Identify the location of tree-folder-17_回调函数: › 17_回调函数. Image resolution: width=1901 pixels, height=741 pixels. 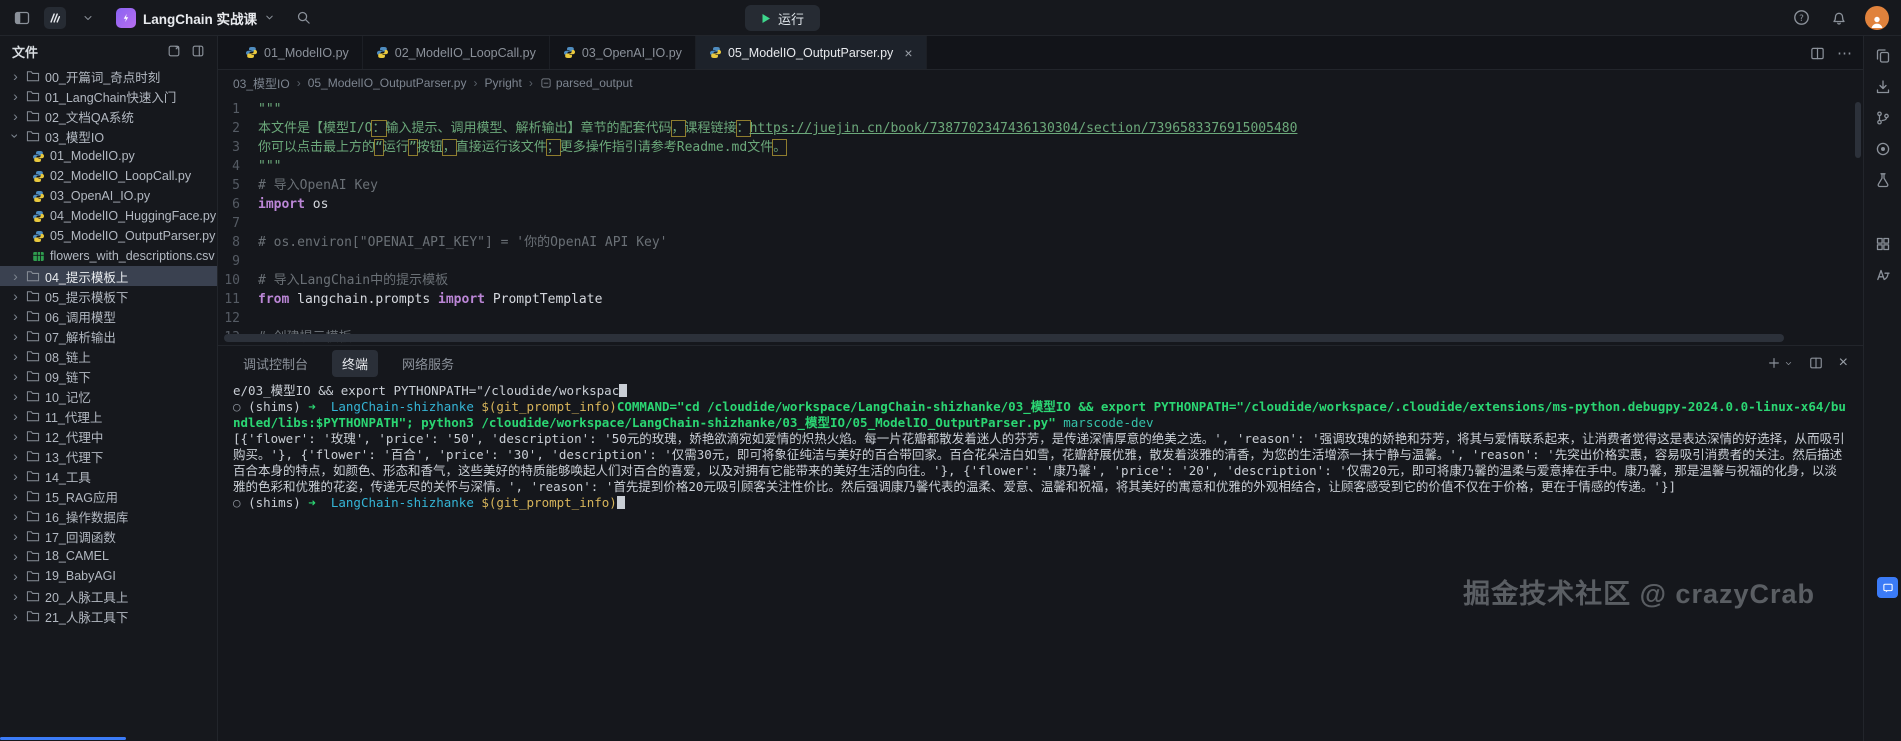
(108, 536).